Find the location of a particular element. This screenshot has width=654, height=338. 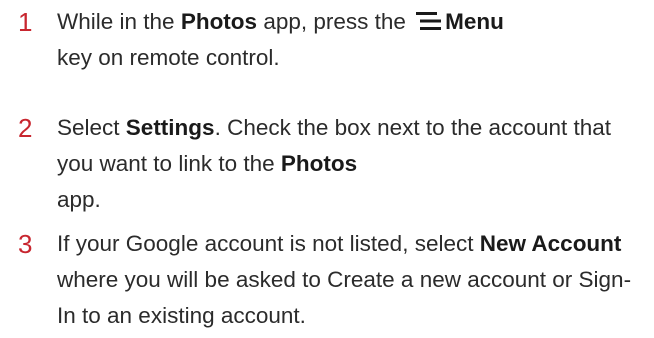

step-text-fragment: app. is located at coordinates (79, 199).